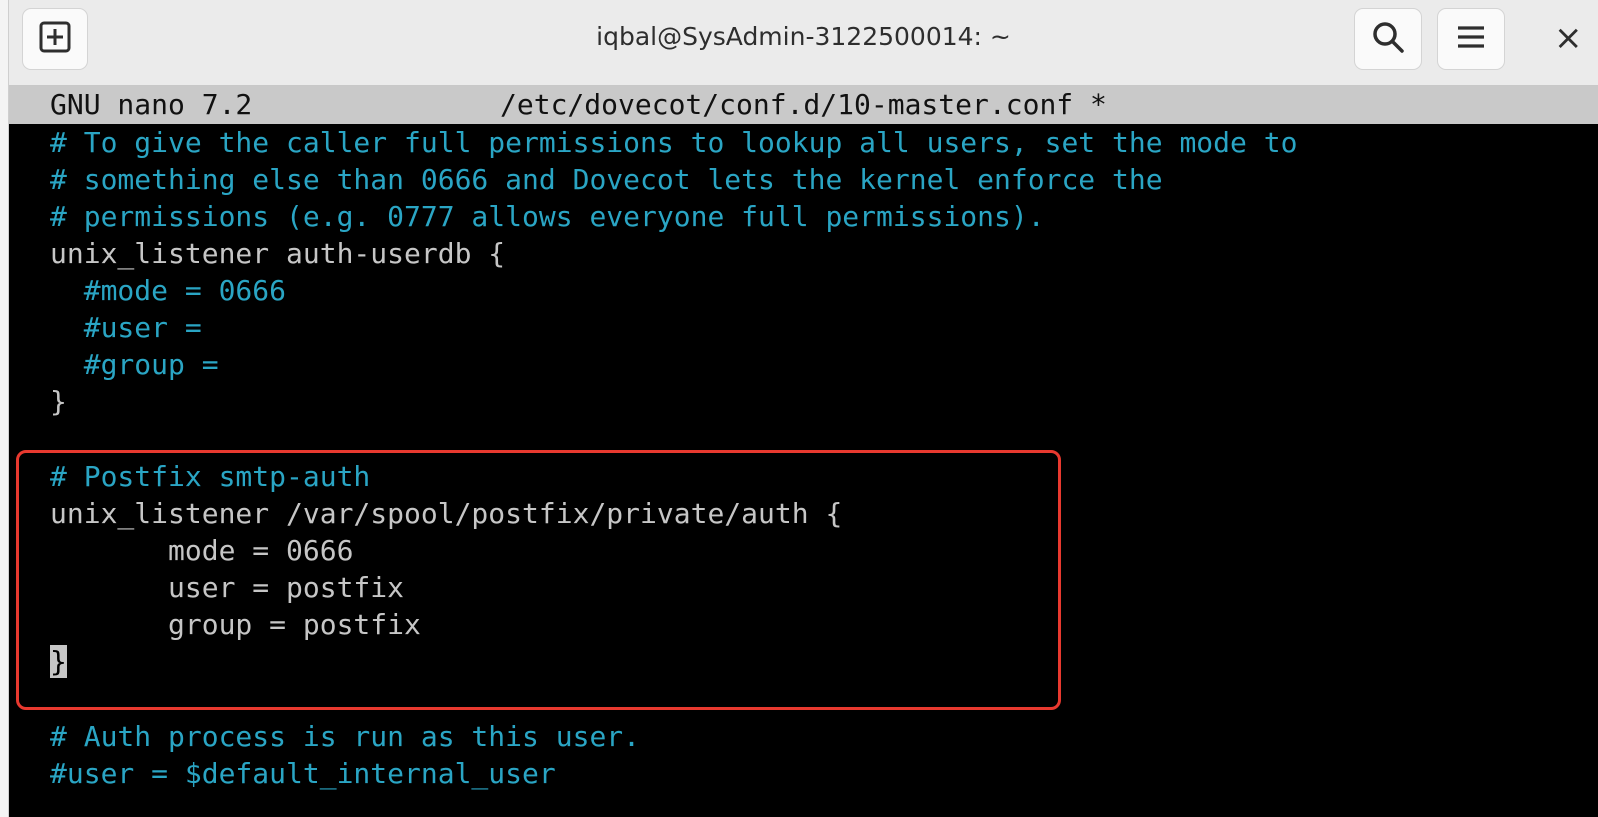 The image size is (1598, 817). I want to click on editor-line: unix_listener auth-userdb {, so click(278, 253).